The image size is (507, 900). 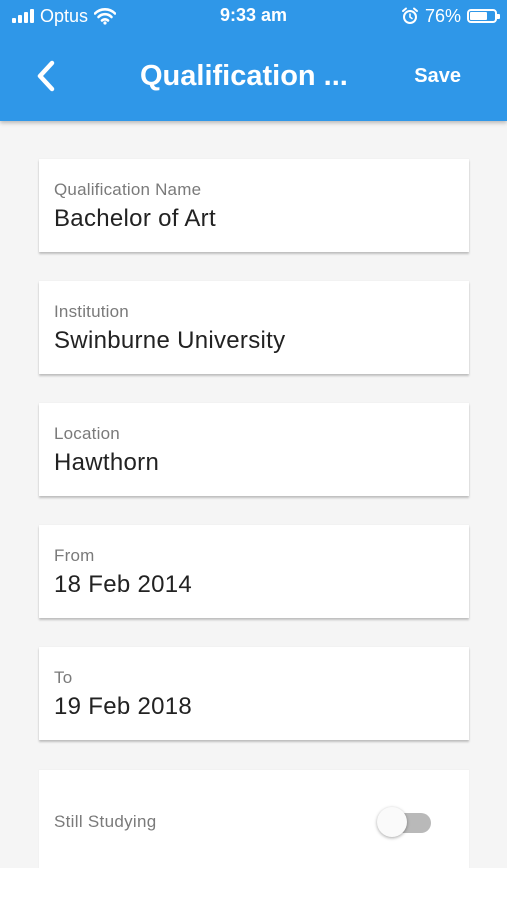 What do you see at coordinates (128, 189) in the screenshot?
I see `field-label: Qualification Name` at bounding box center [128, 189].